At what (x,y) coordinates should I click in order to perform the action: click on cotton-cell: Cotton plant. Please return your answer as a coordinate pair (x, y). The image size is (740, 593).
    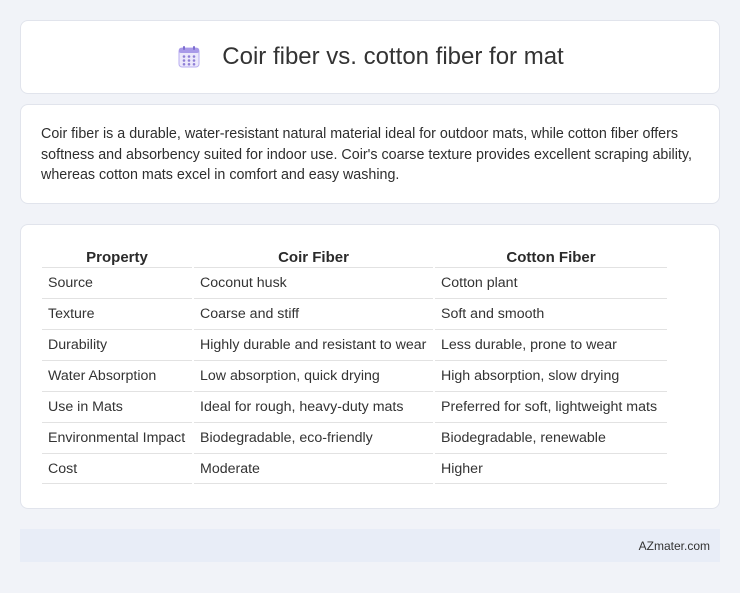
    Looking at the image, I should click on (551, 282).